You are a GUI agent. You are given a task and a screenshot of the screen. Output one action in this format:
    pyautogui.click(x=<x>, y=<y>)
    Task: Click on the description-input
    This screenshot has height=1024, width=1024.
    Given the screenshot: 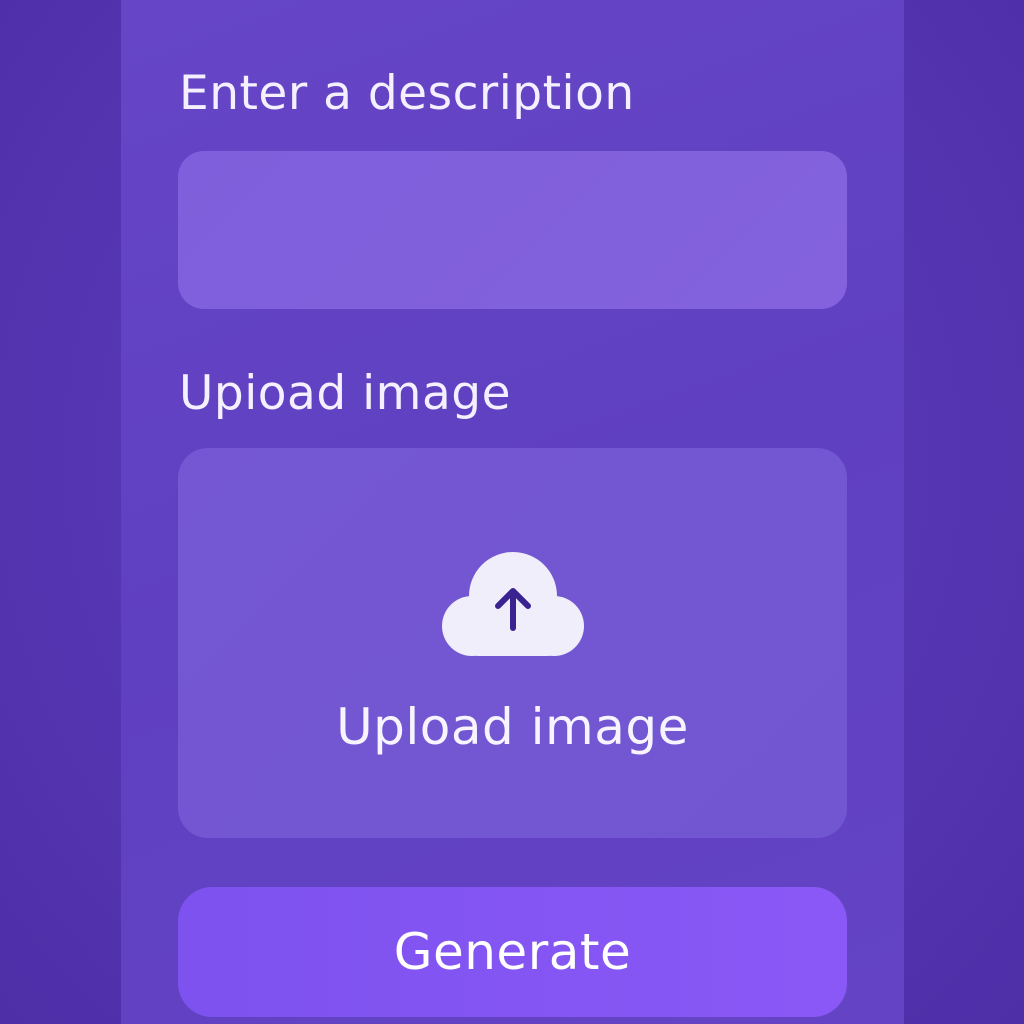 What is the action you would take?
    pyautogui.click(x=512, y=230)
    